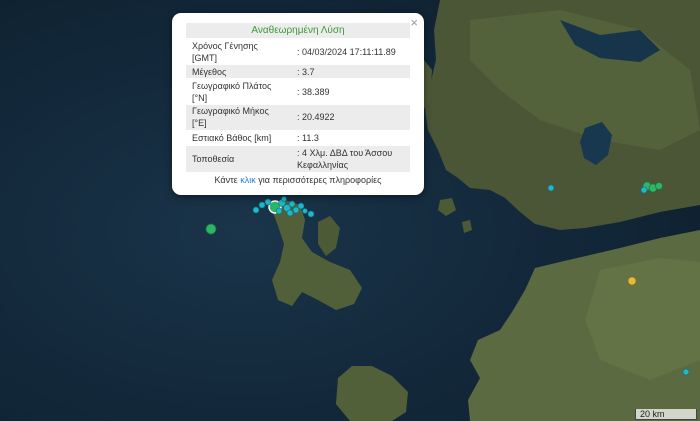 Image resolution: width=700 pixels, height=421 pixels. Describe the element at coordinates (226, 180) in the screenshot. I see `footer-text: Κάντε` at that location.